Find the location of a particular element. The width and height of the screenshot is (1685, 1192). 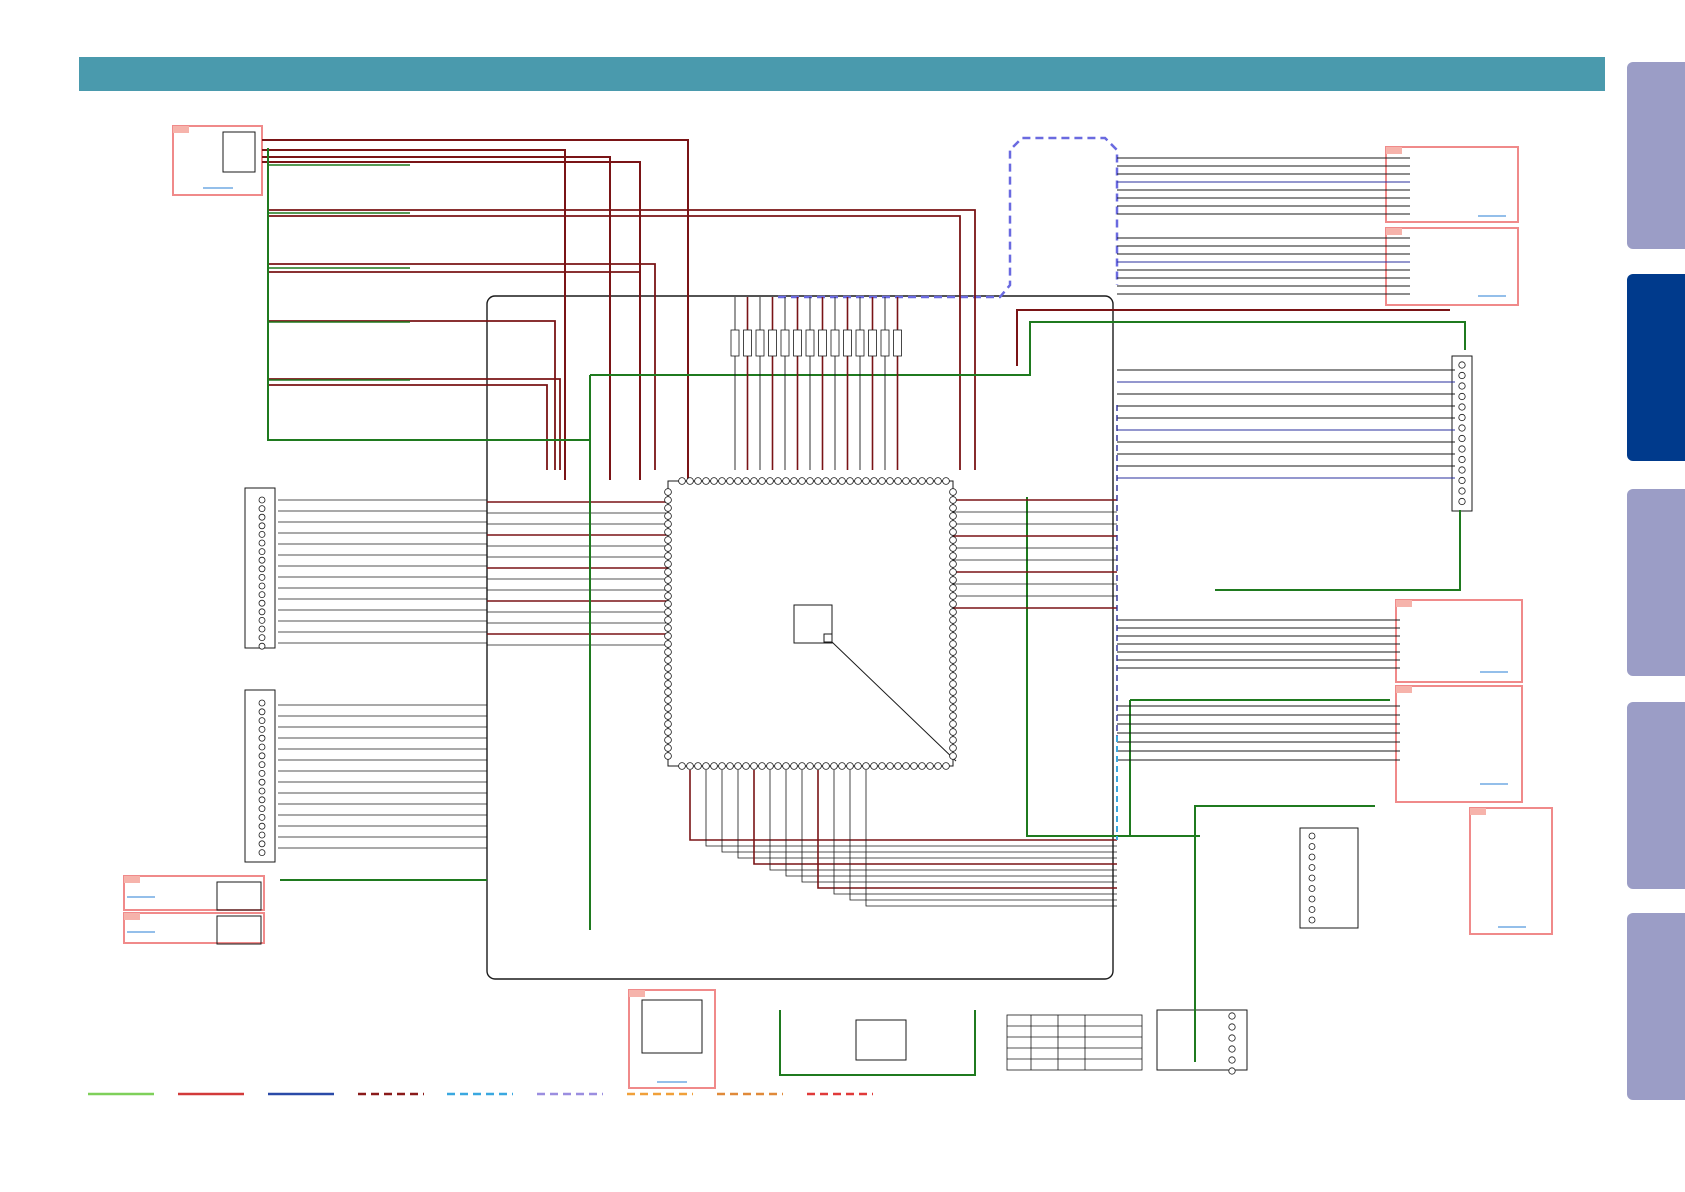

side-tab-strip is located at coordinates (1656, 582).